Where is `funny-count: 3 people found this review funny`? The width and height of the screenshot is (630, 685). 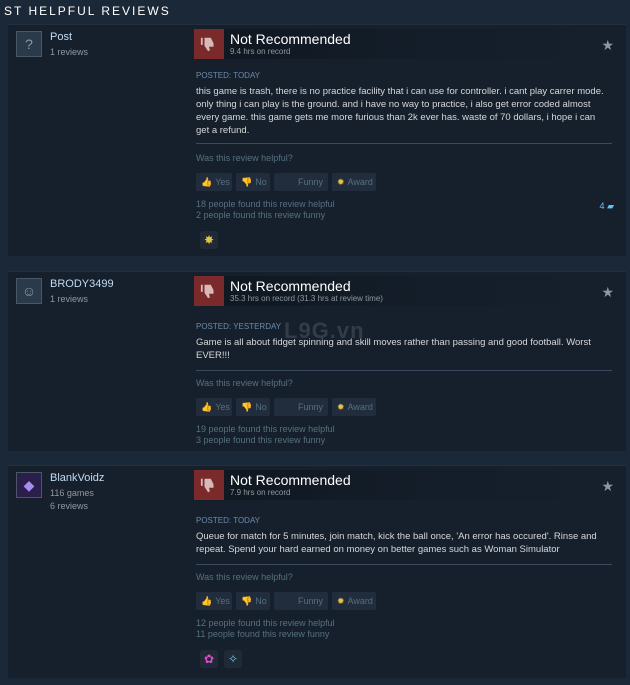
funny-count: 3 people found this review funny is located at coordinates (261, 440).